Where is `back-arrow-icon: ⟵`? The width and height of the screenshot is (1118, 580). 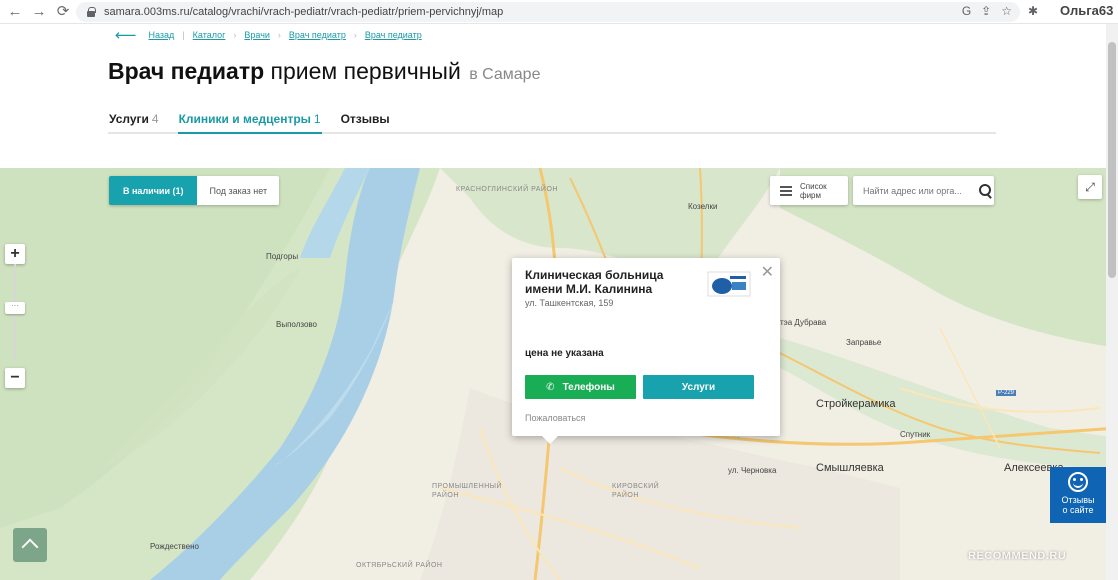 back-arrow-icon: ⟵ is located at coordinates (126, 35).